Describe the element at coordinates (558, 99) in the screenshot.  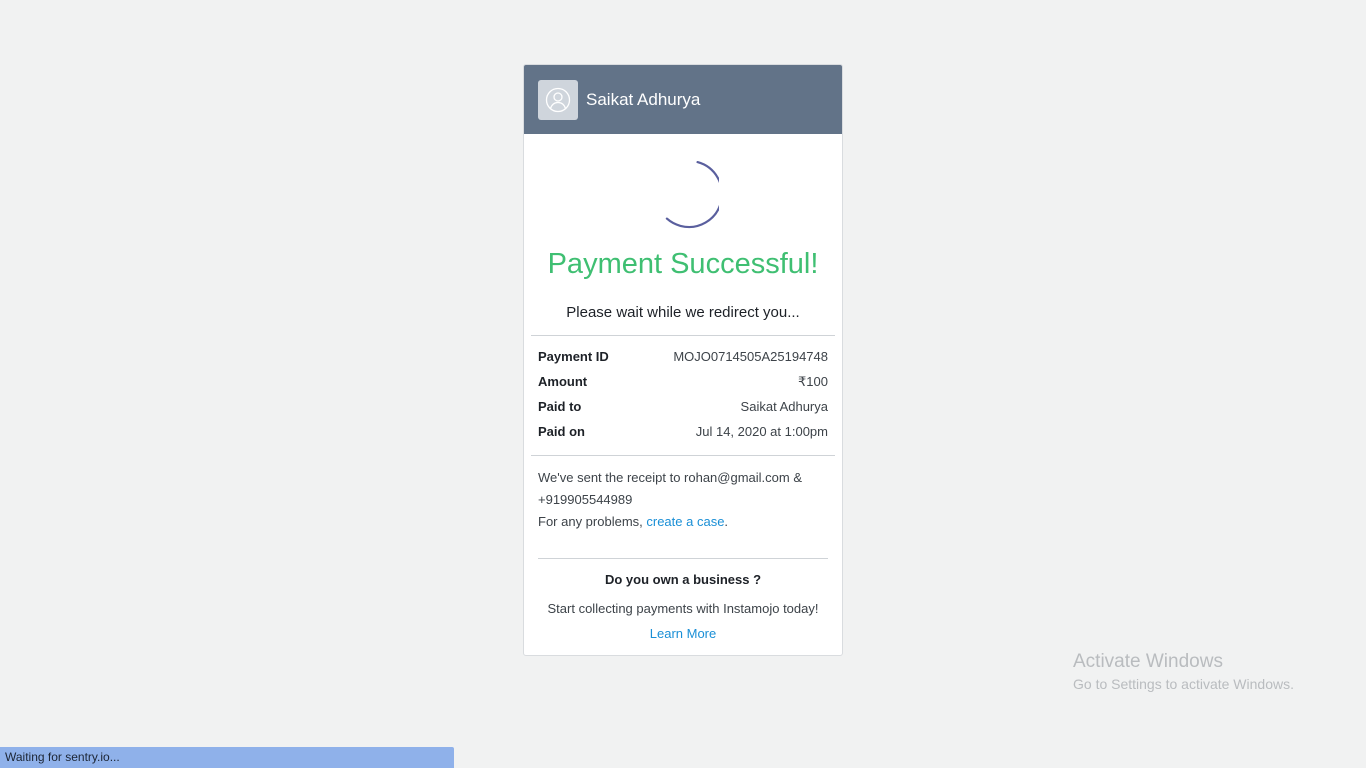
I see `user-avatar-icon` at that location.